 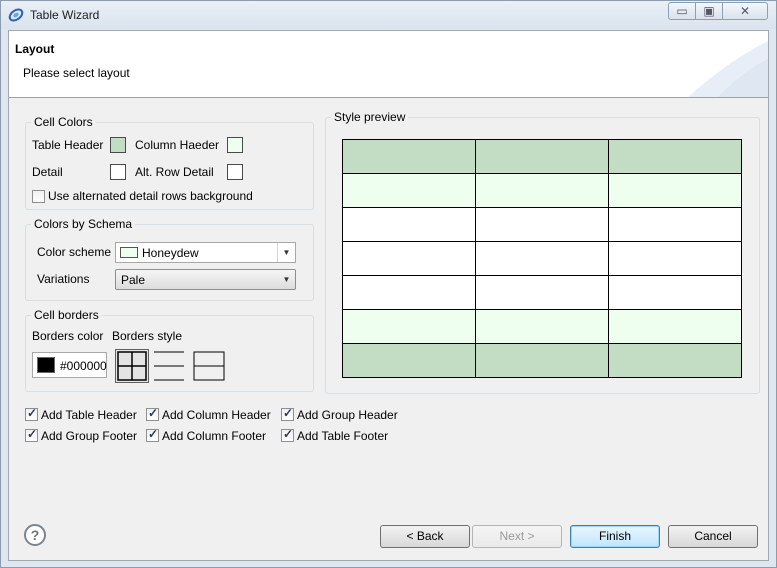 I want to click on maximize-button: ▣, so click(x=709, y=11).